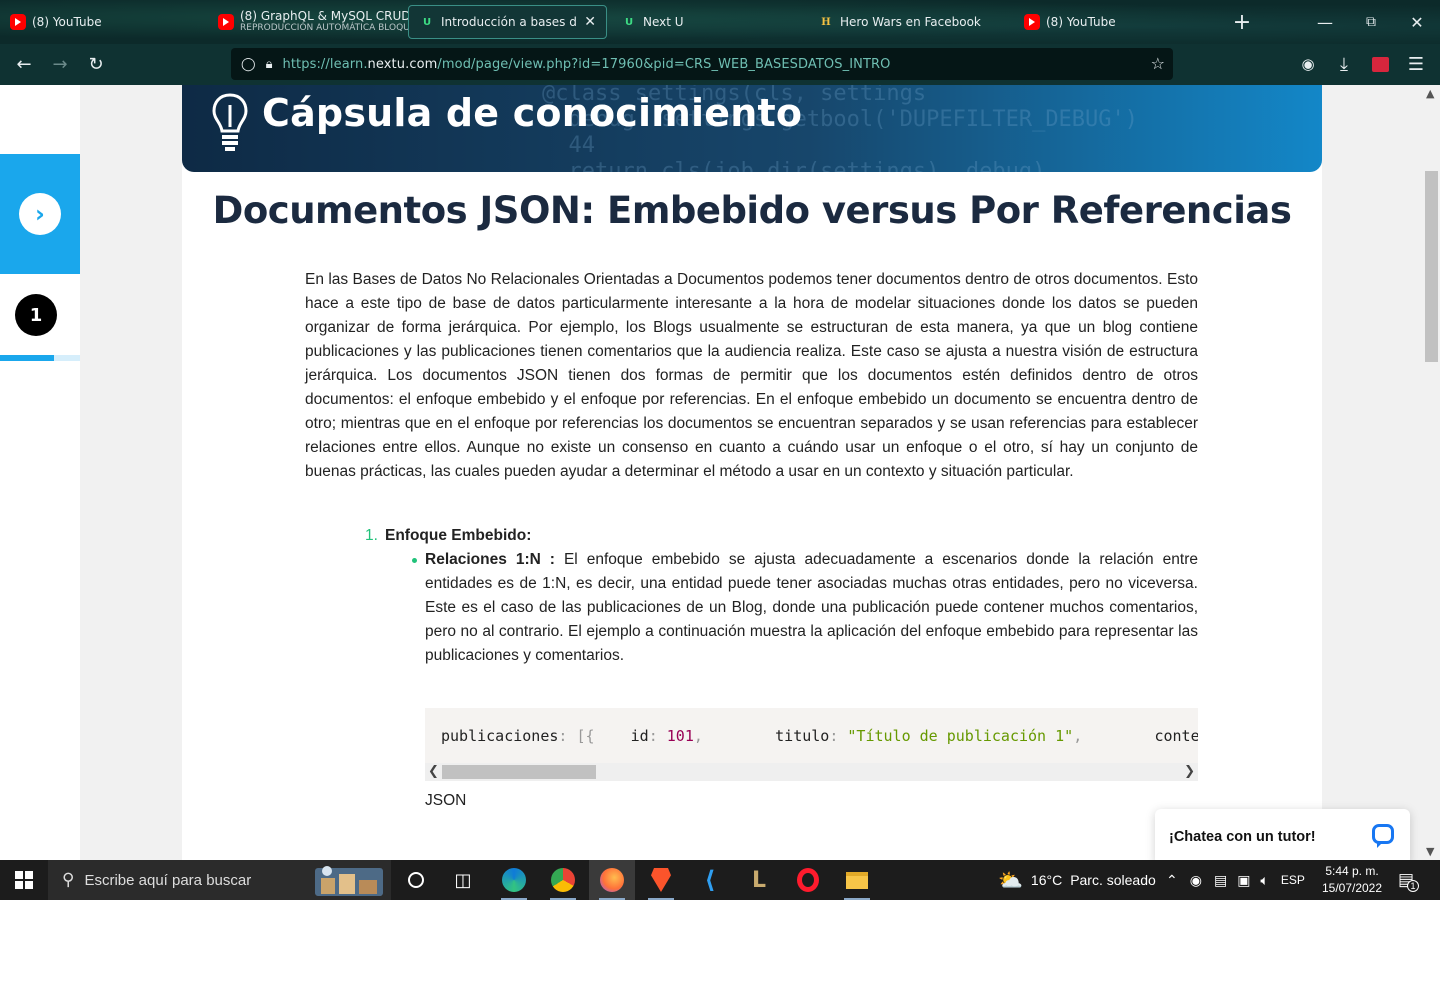  Describe the element at coordinates (680, 736) in the screenshot. I see `code-number: 101` at that location.